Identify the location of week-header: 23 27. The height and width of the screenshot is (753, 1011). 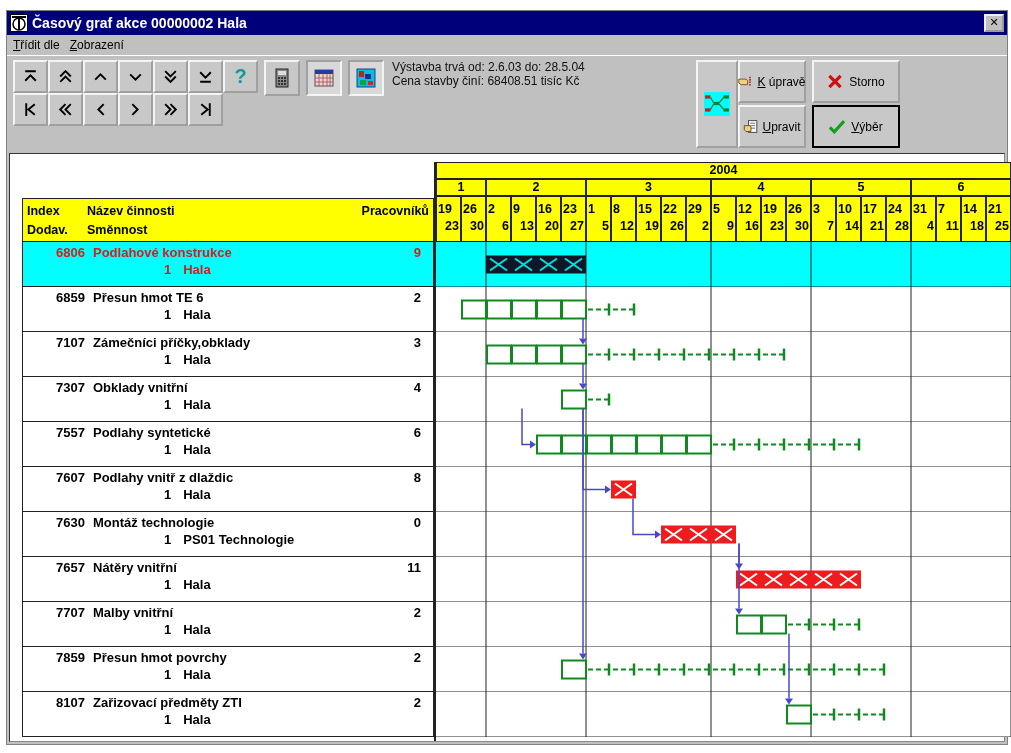
(573, 219).